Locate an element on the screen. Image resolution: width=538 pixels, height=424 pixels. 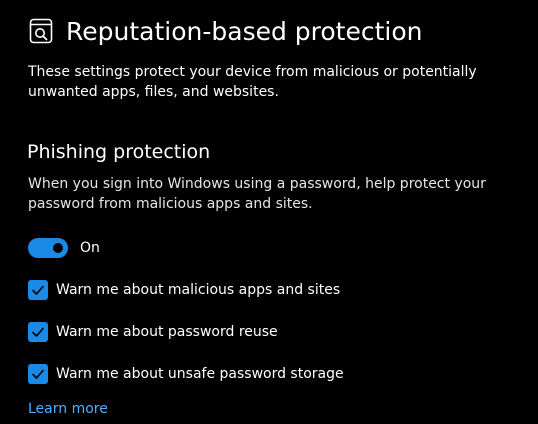
phishing-protection-toggle is located at coordinates (48, 248).